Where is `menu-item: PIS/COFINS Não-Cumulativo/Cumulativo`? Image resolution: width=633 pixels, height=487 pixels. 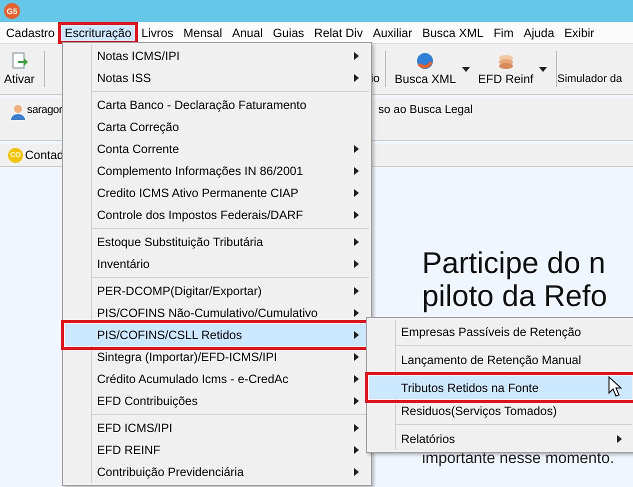
menu-item: PIS/COFINS Não-Cumulativo/Cumulativo is located at coordinates (217, 313).